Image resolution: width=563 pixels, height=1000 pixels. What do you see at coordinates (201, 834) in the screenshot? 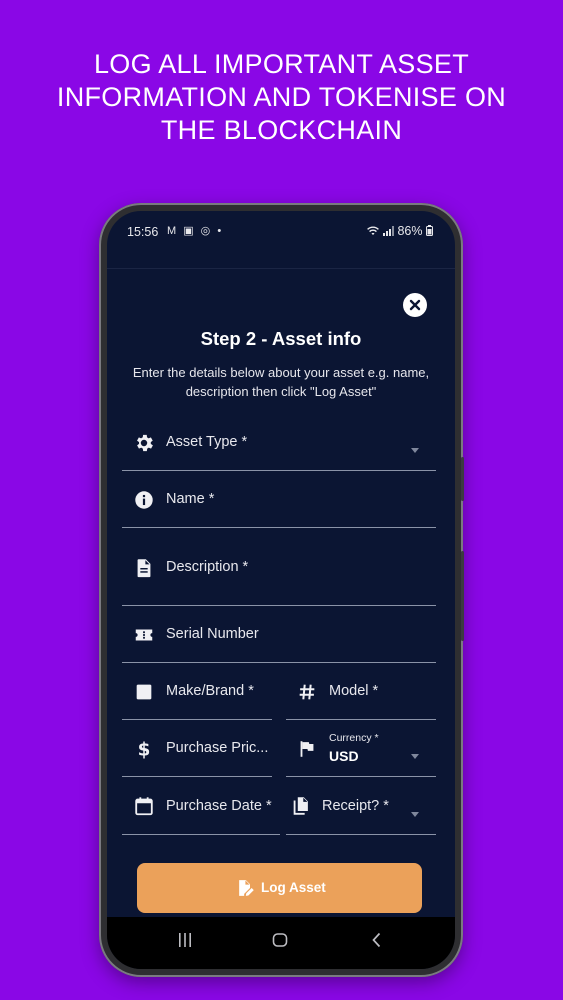
I see `purchase-date-underline` at bounding box center [201, 834].